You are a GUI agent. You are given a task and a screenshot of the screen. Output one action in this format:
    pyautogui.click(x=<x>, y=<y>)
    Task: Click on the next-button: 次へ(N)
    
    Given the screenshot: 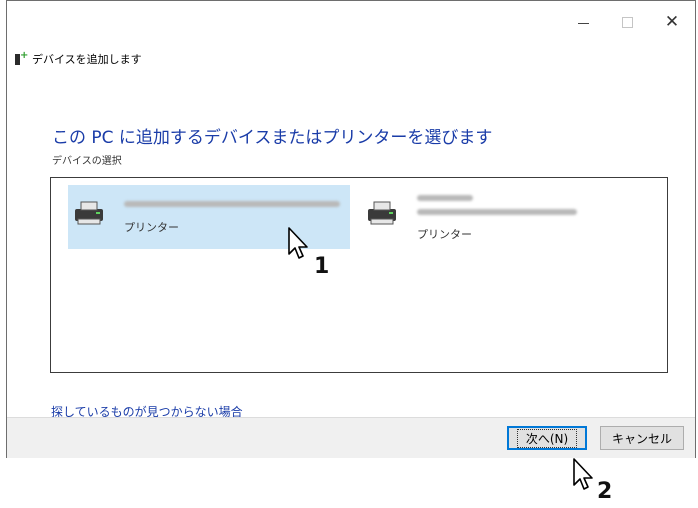 What is the action you would take?
    pyautogui.click(x=547, y=438)
    